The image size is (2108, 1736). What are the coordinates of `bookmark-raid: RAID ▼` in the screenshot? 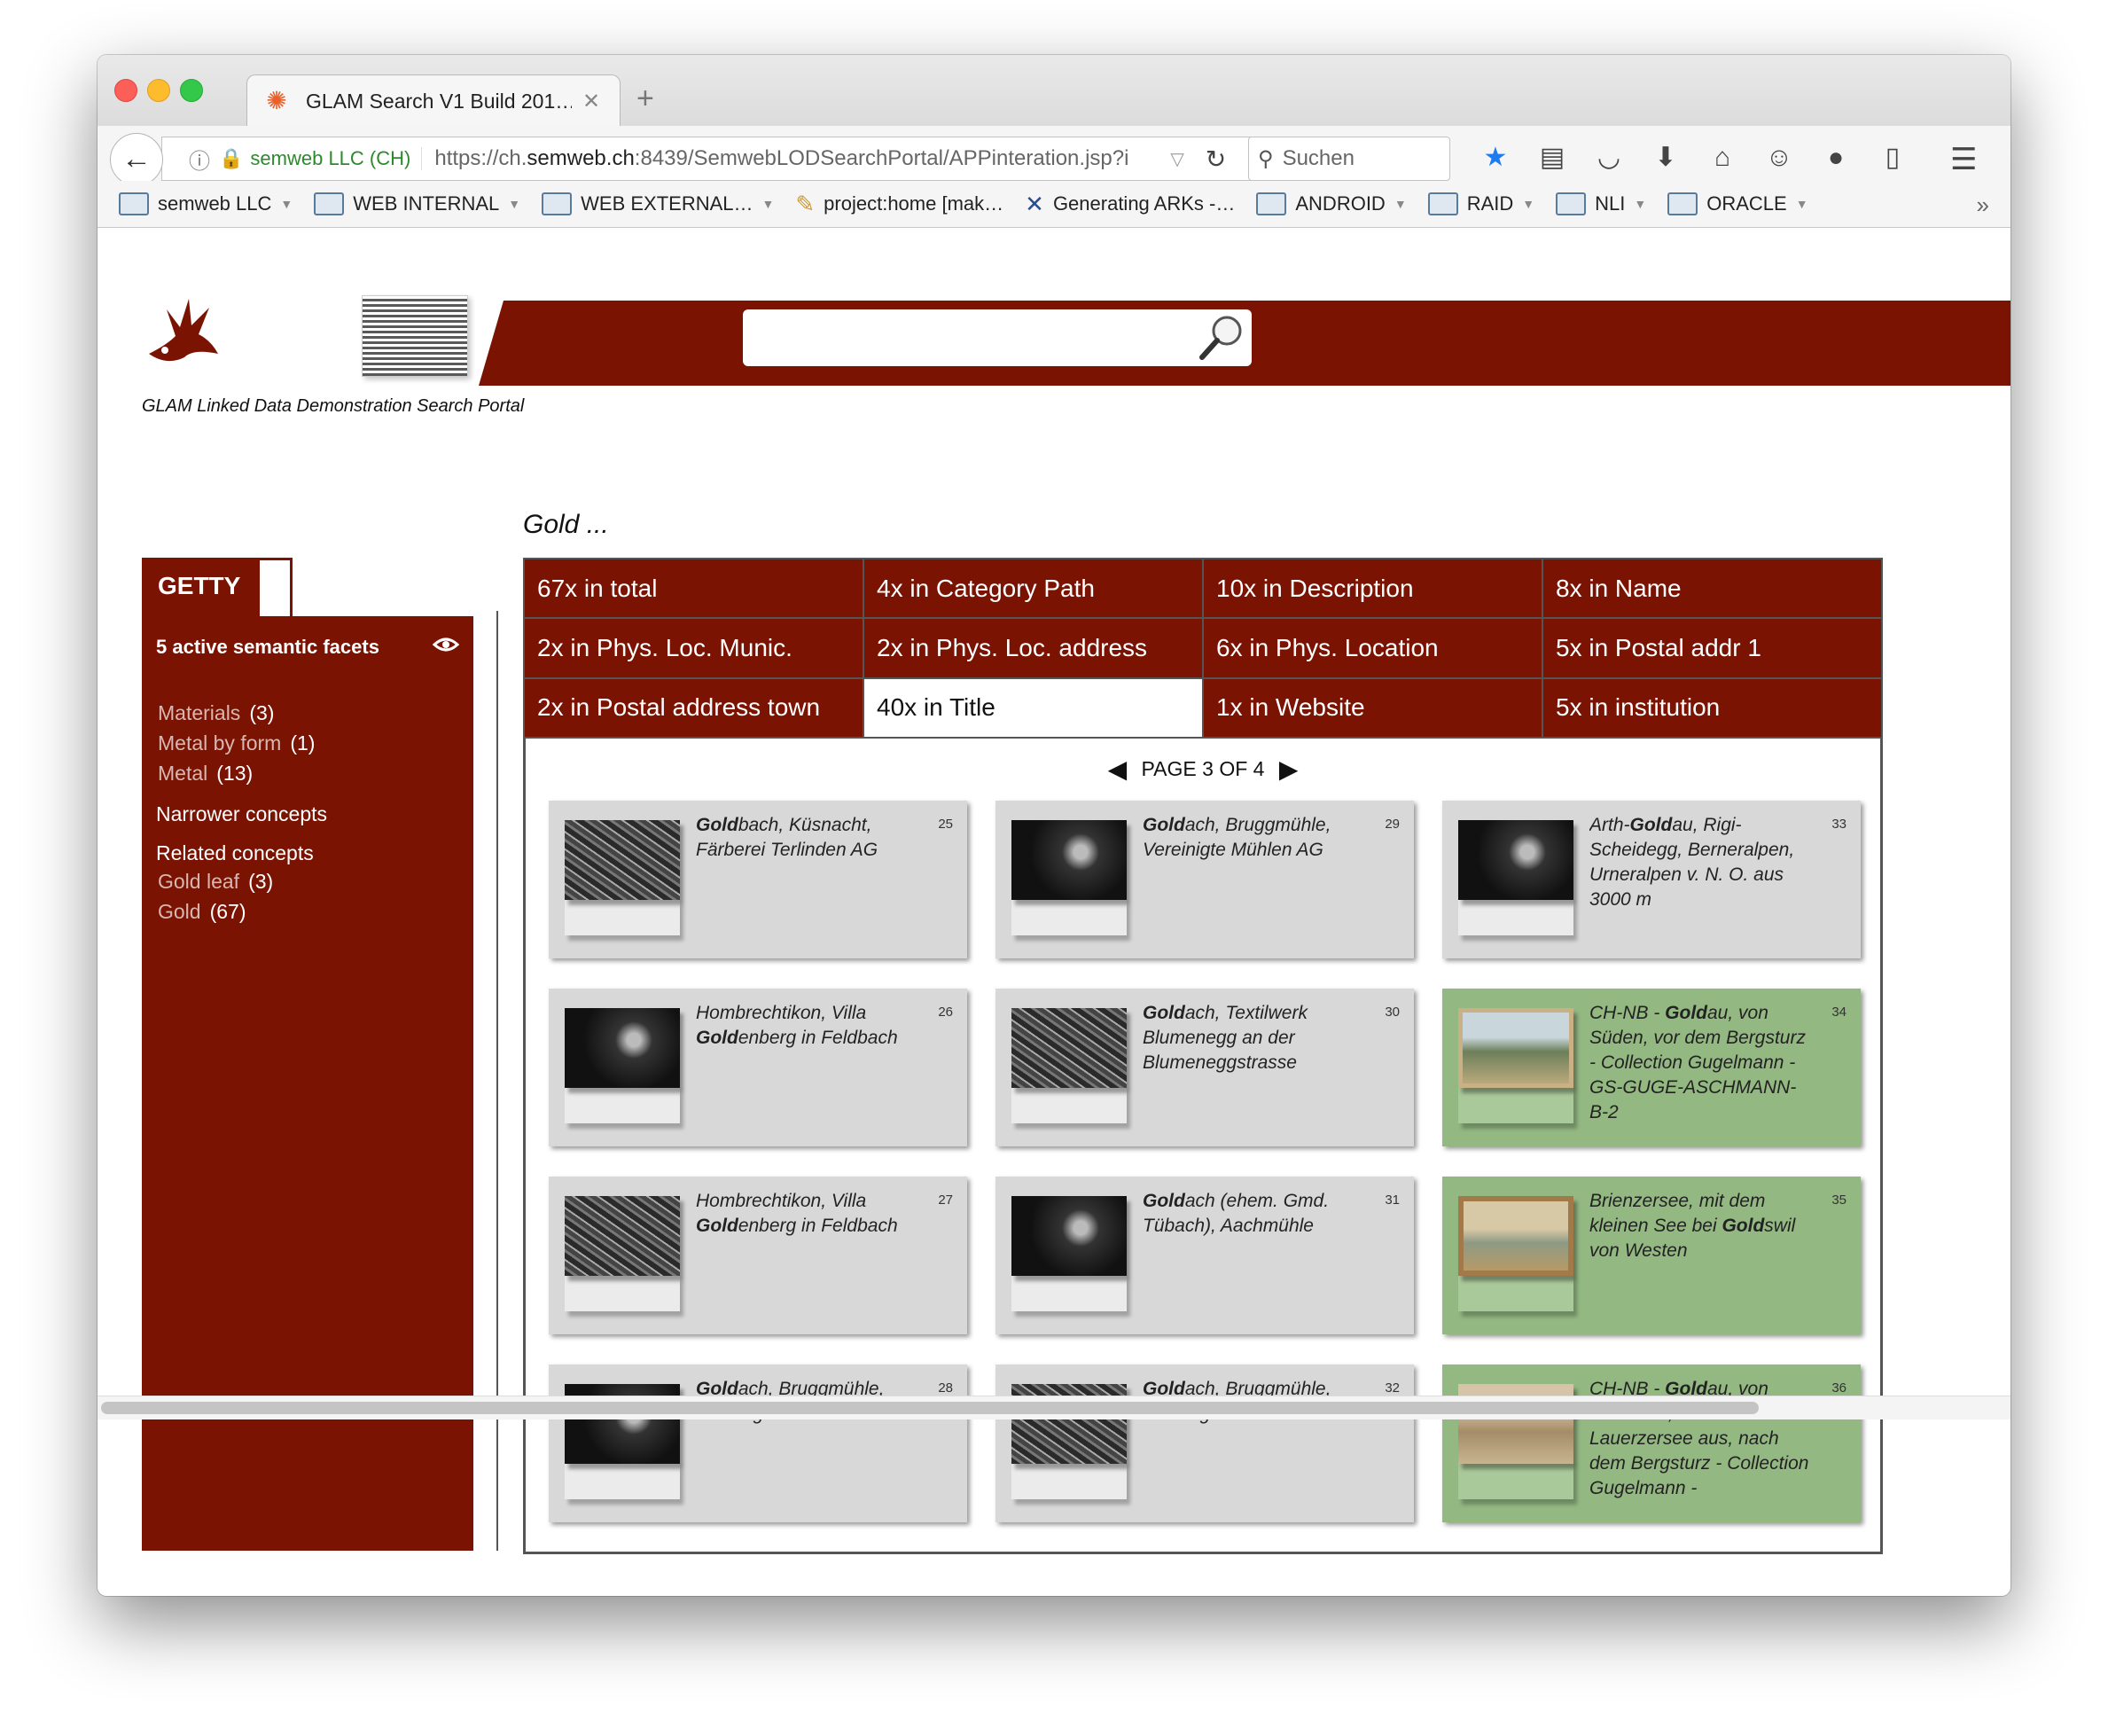 It's located at (1480, 203).